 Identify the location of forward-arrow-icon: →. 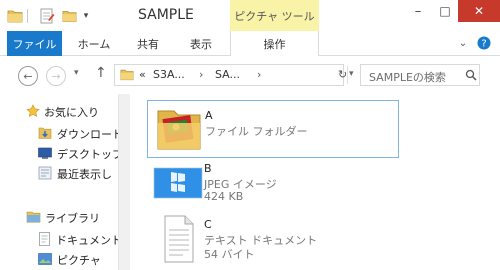
(56, 76).